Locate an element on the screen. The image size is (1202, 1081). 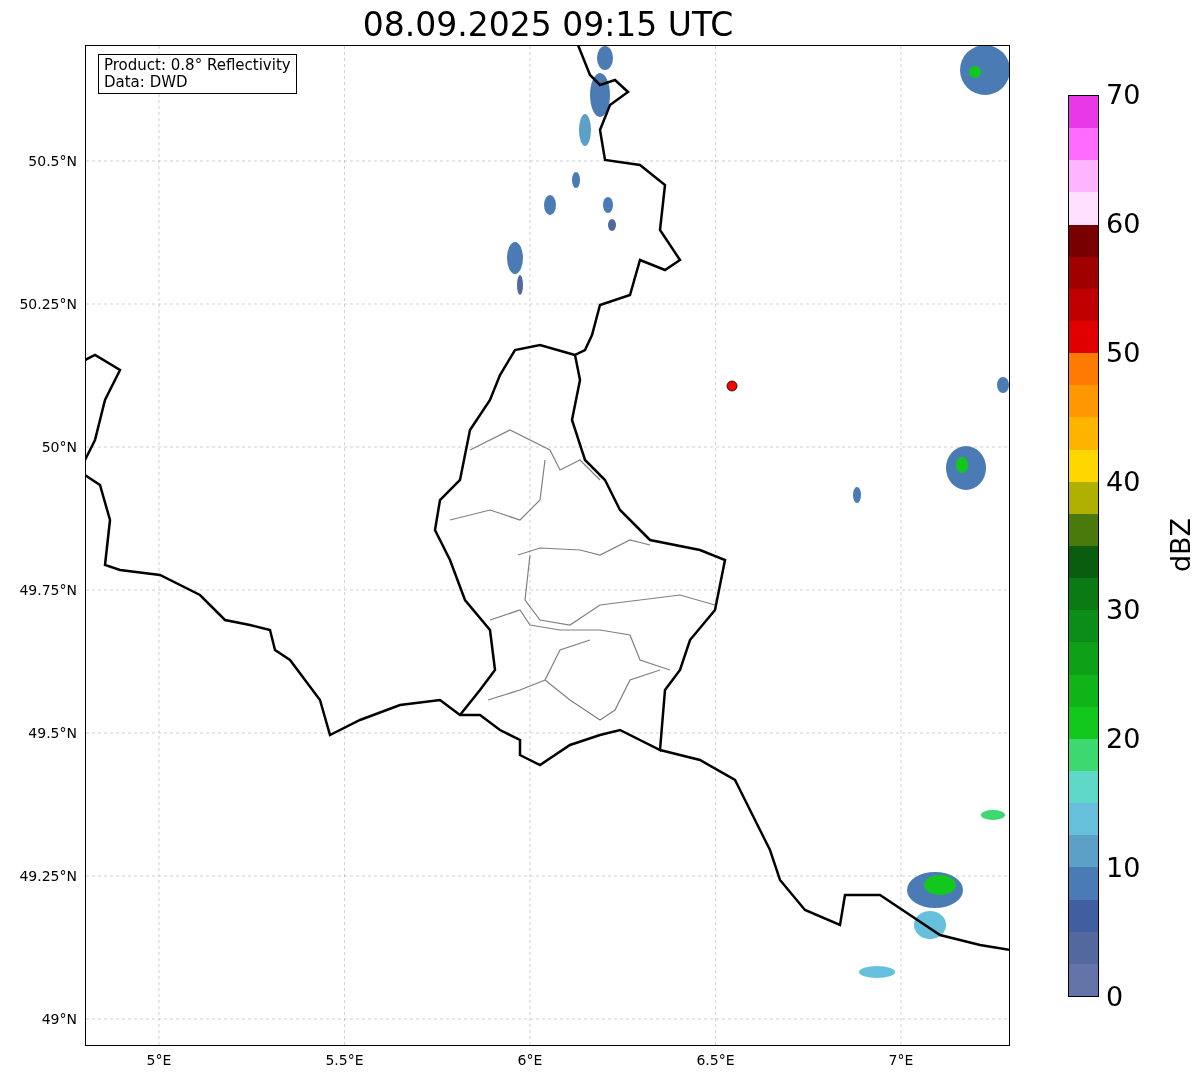
chart-title: 08.09.2025 09:15 UTC is located at coordinates (548, 25).